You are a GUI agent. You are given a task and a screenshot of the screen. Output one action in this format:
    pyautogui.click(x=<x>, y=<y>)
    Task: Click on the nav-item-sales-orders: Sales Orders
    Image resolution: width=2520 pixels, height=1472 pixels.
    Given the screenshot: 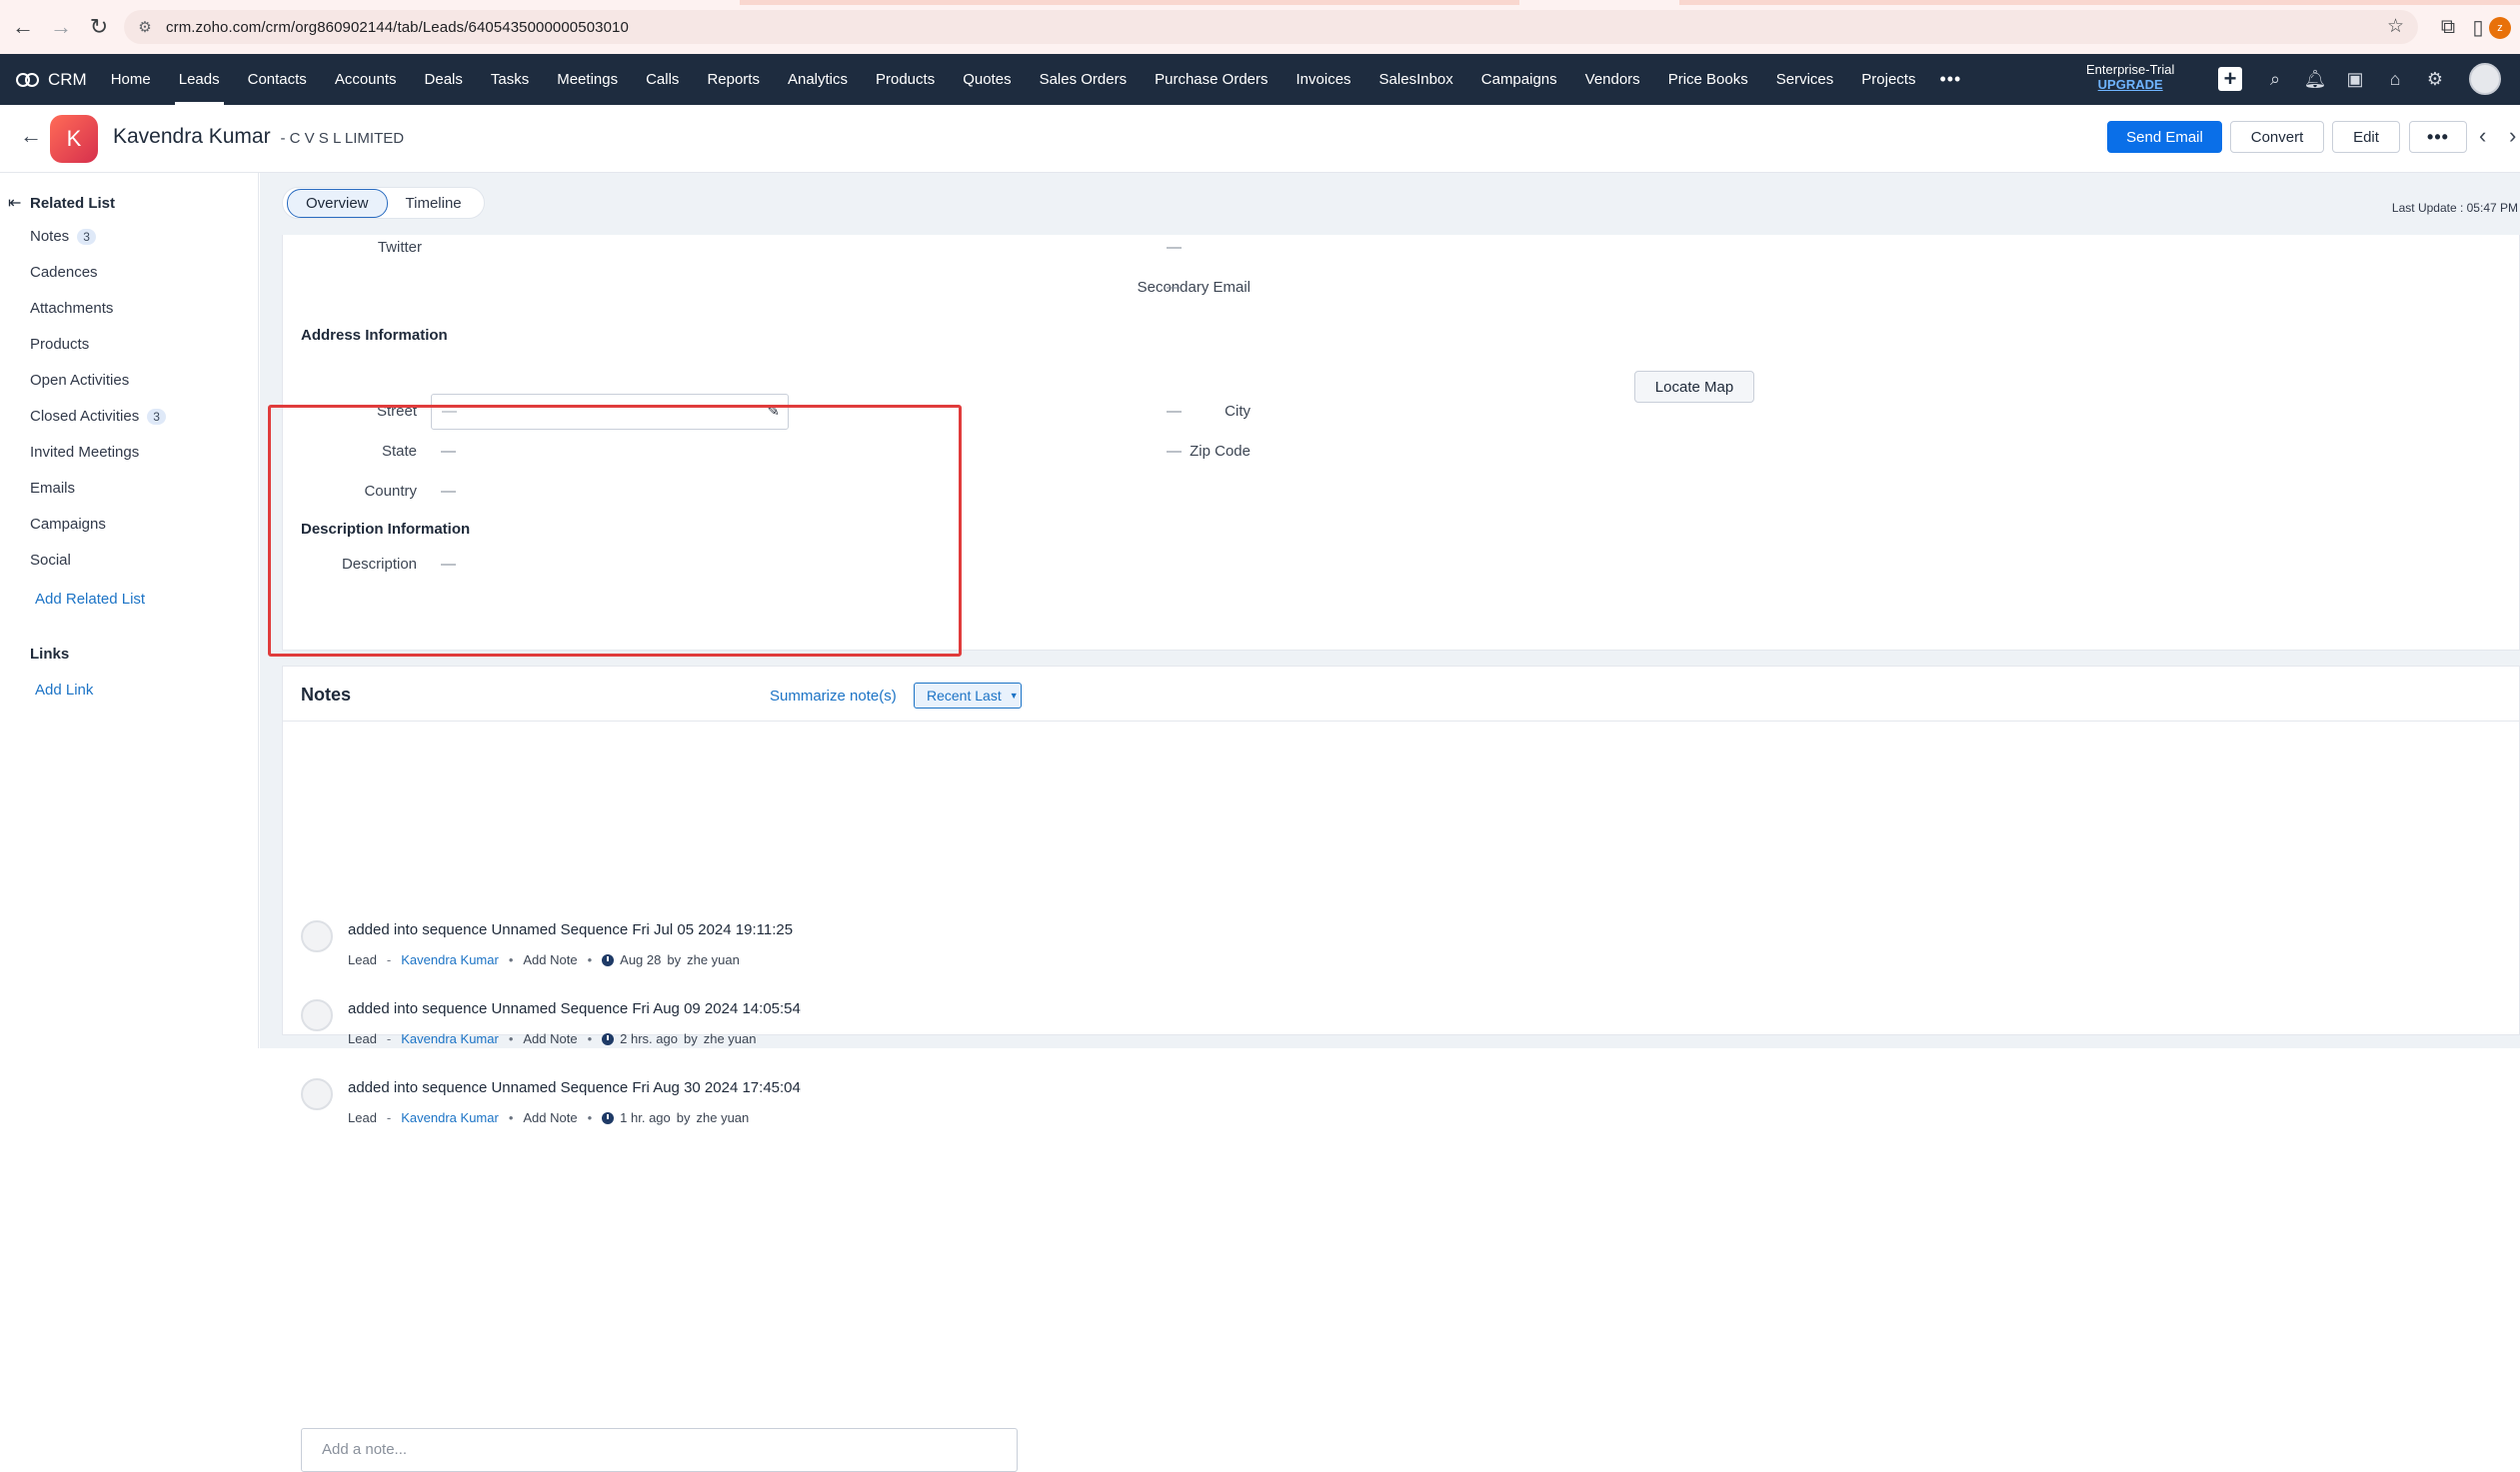 What is the action you would take?
    pyautogui.click(x=1084, y=79)
    